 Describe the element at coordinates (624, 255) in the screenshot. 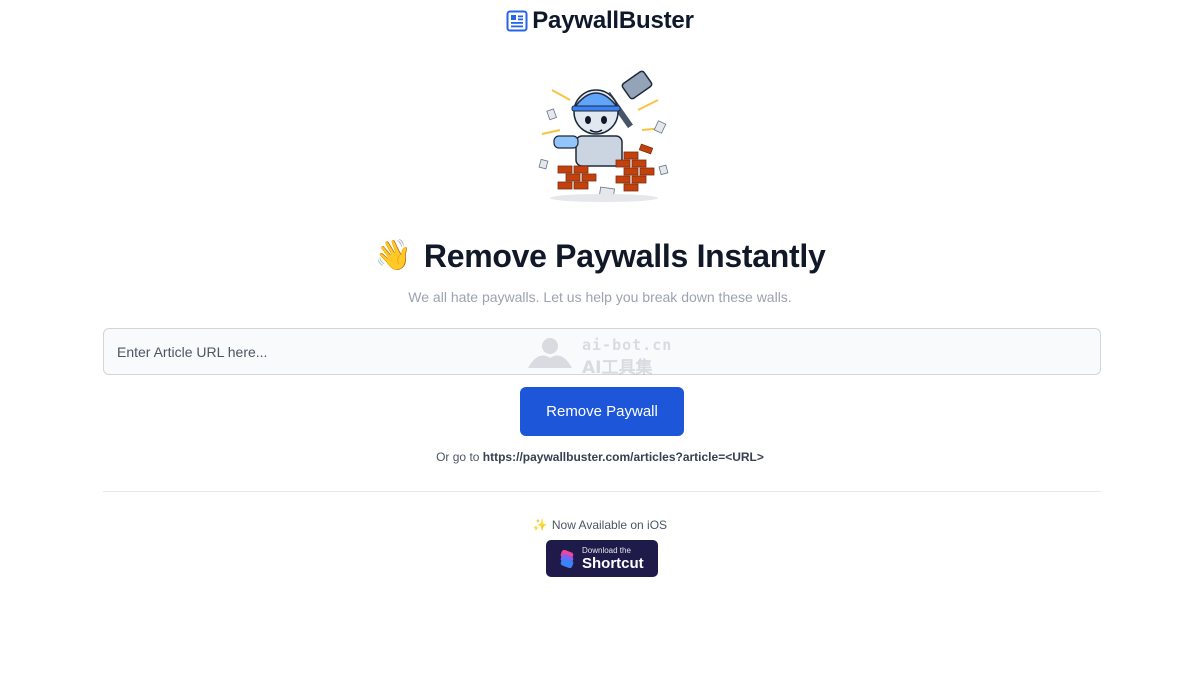

I see `headline-text: Remove Paywalls Instantly` at that location.